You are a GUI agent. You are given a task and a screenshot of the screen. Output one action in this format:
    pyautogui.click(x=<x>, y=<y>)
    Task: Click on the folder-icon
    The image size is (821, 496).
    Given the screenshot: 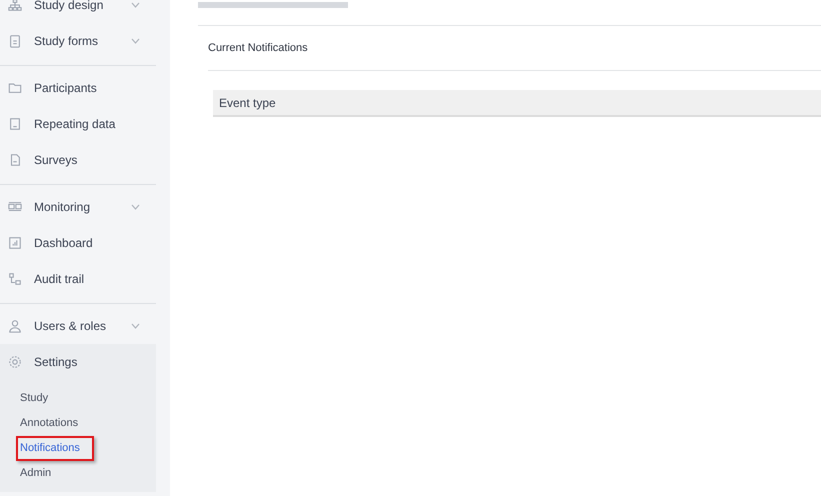 What is the action you would take?
    pyautogui.click(x=15, y=88)
    